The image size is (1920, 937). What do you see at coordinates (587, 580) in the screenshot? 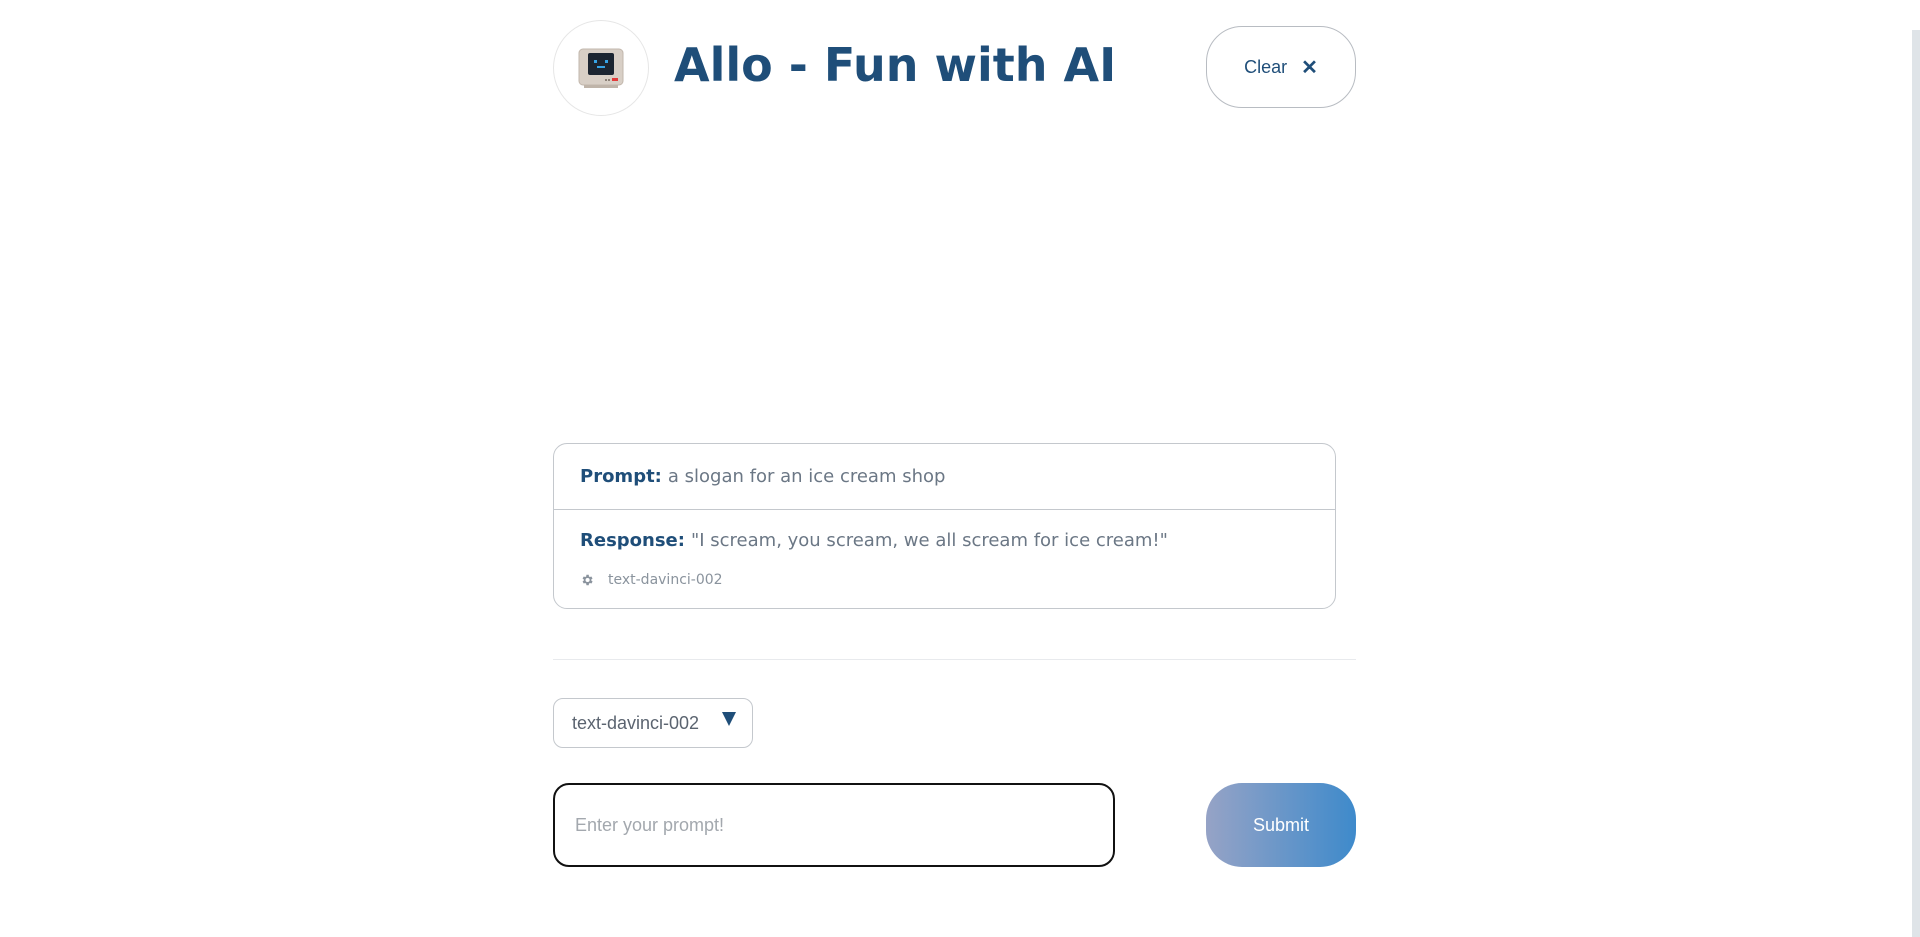
I see `gear-icon` at bounding box center [587, 580].